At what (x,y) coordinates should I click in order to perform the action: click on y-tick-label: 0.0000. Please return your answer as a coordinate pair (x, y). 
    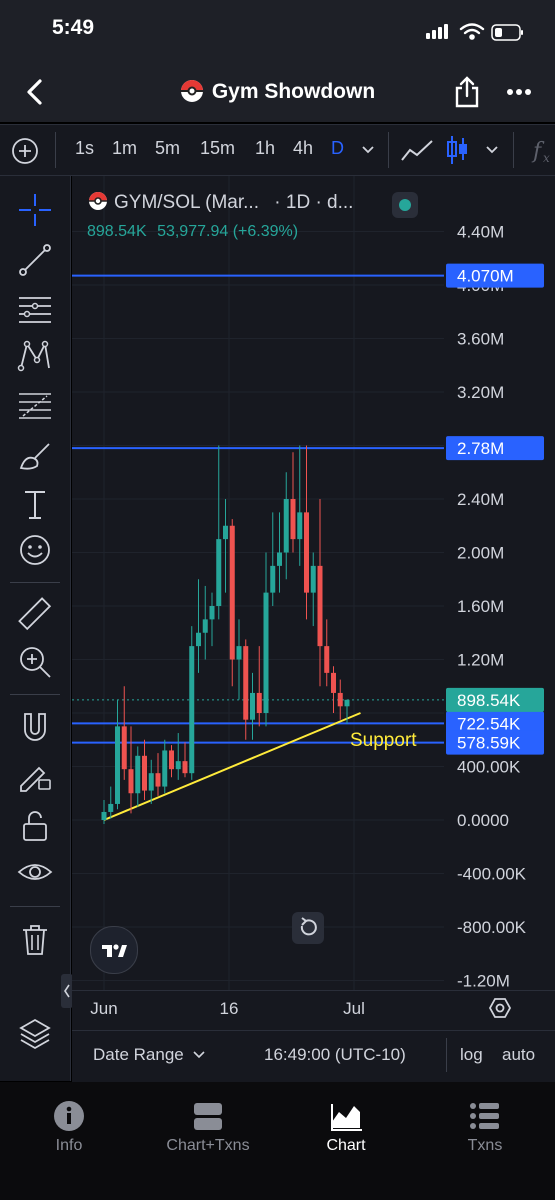
    Looking at the image, I should click on (483, 820).